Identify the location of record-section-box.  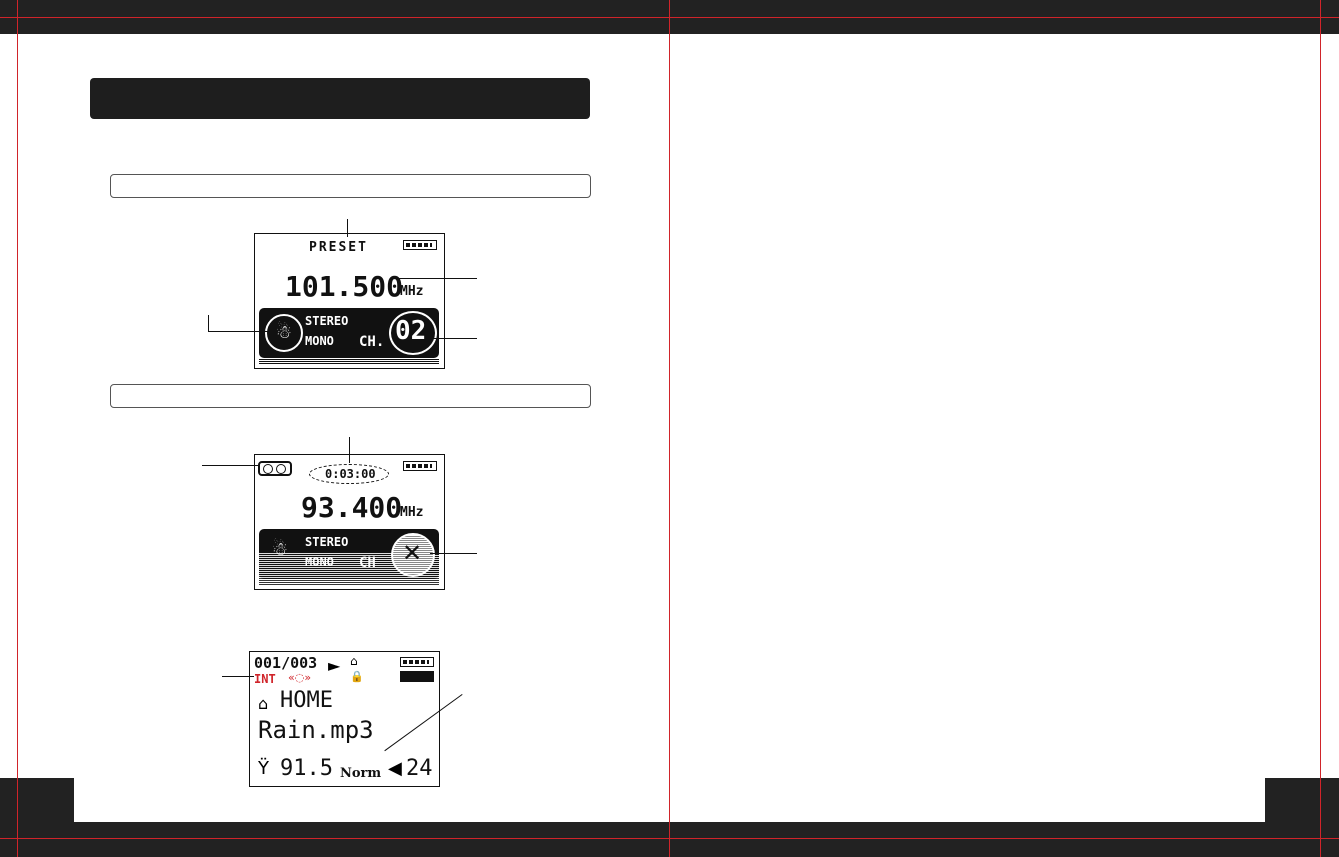
(350, 396).